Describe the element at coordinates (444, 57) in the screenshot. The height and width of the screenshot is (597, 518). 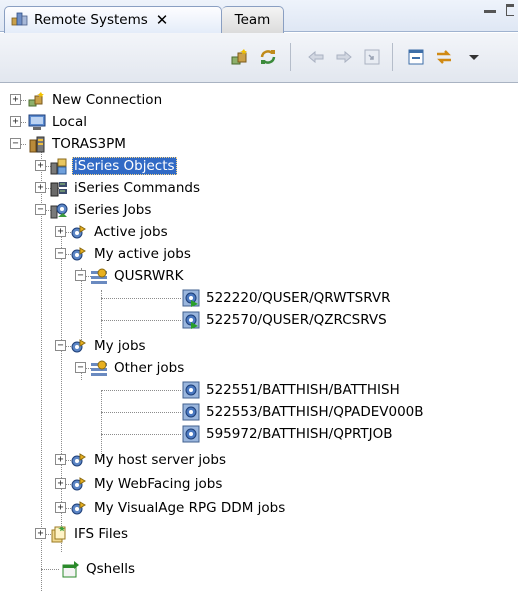
I see `link-with-editor-icon` at that location.